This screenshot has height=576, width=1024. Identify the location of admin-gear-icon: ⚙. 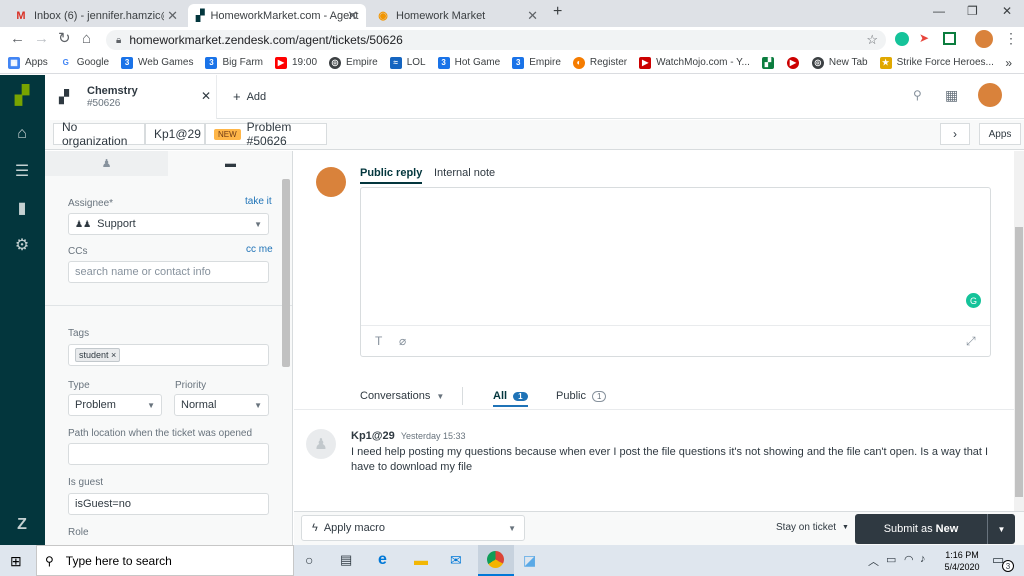
(22, 245).